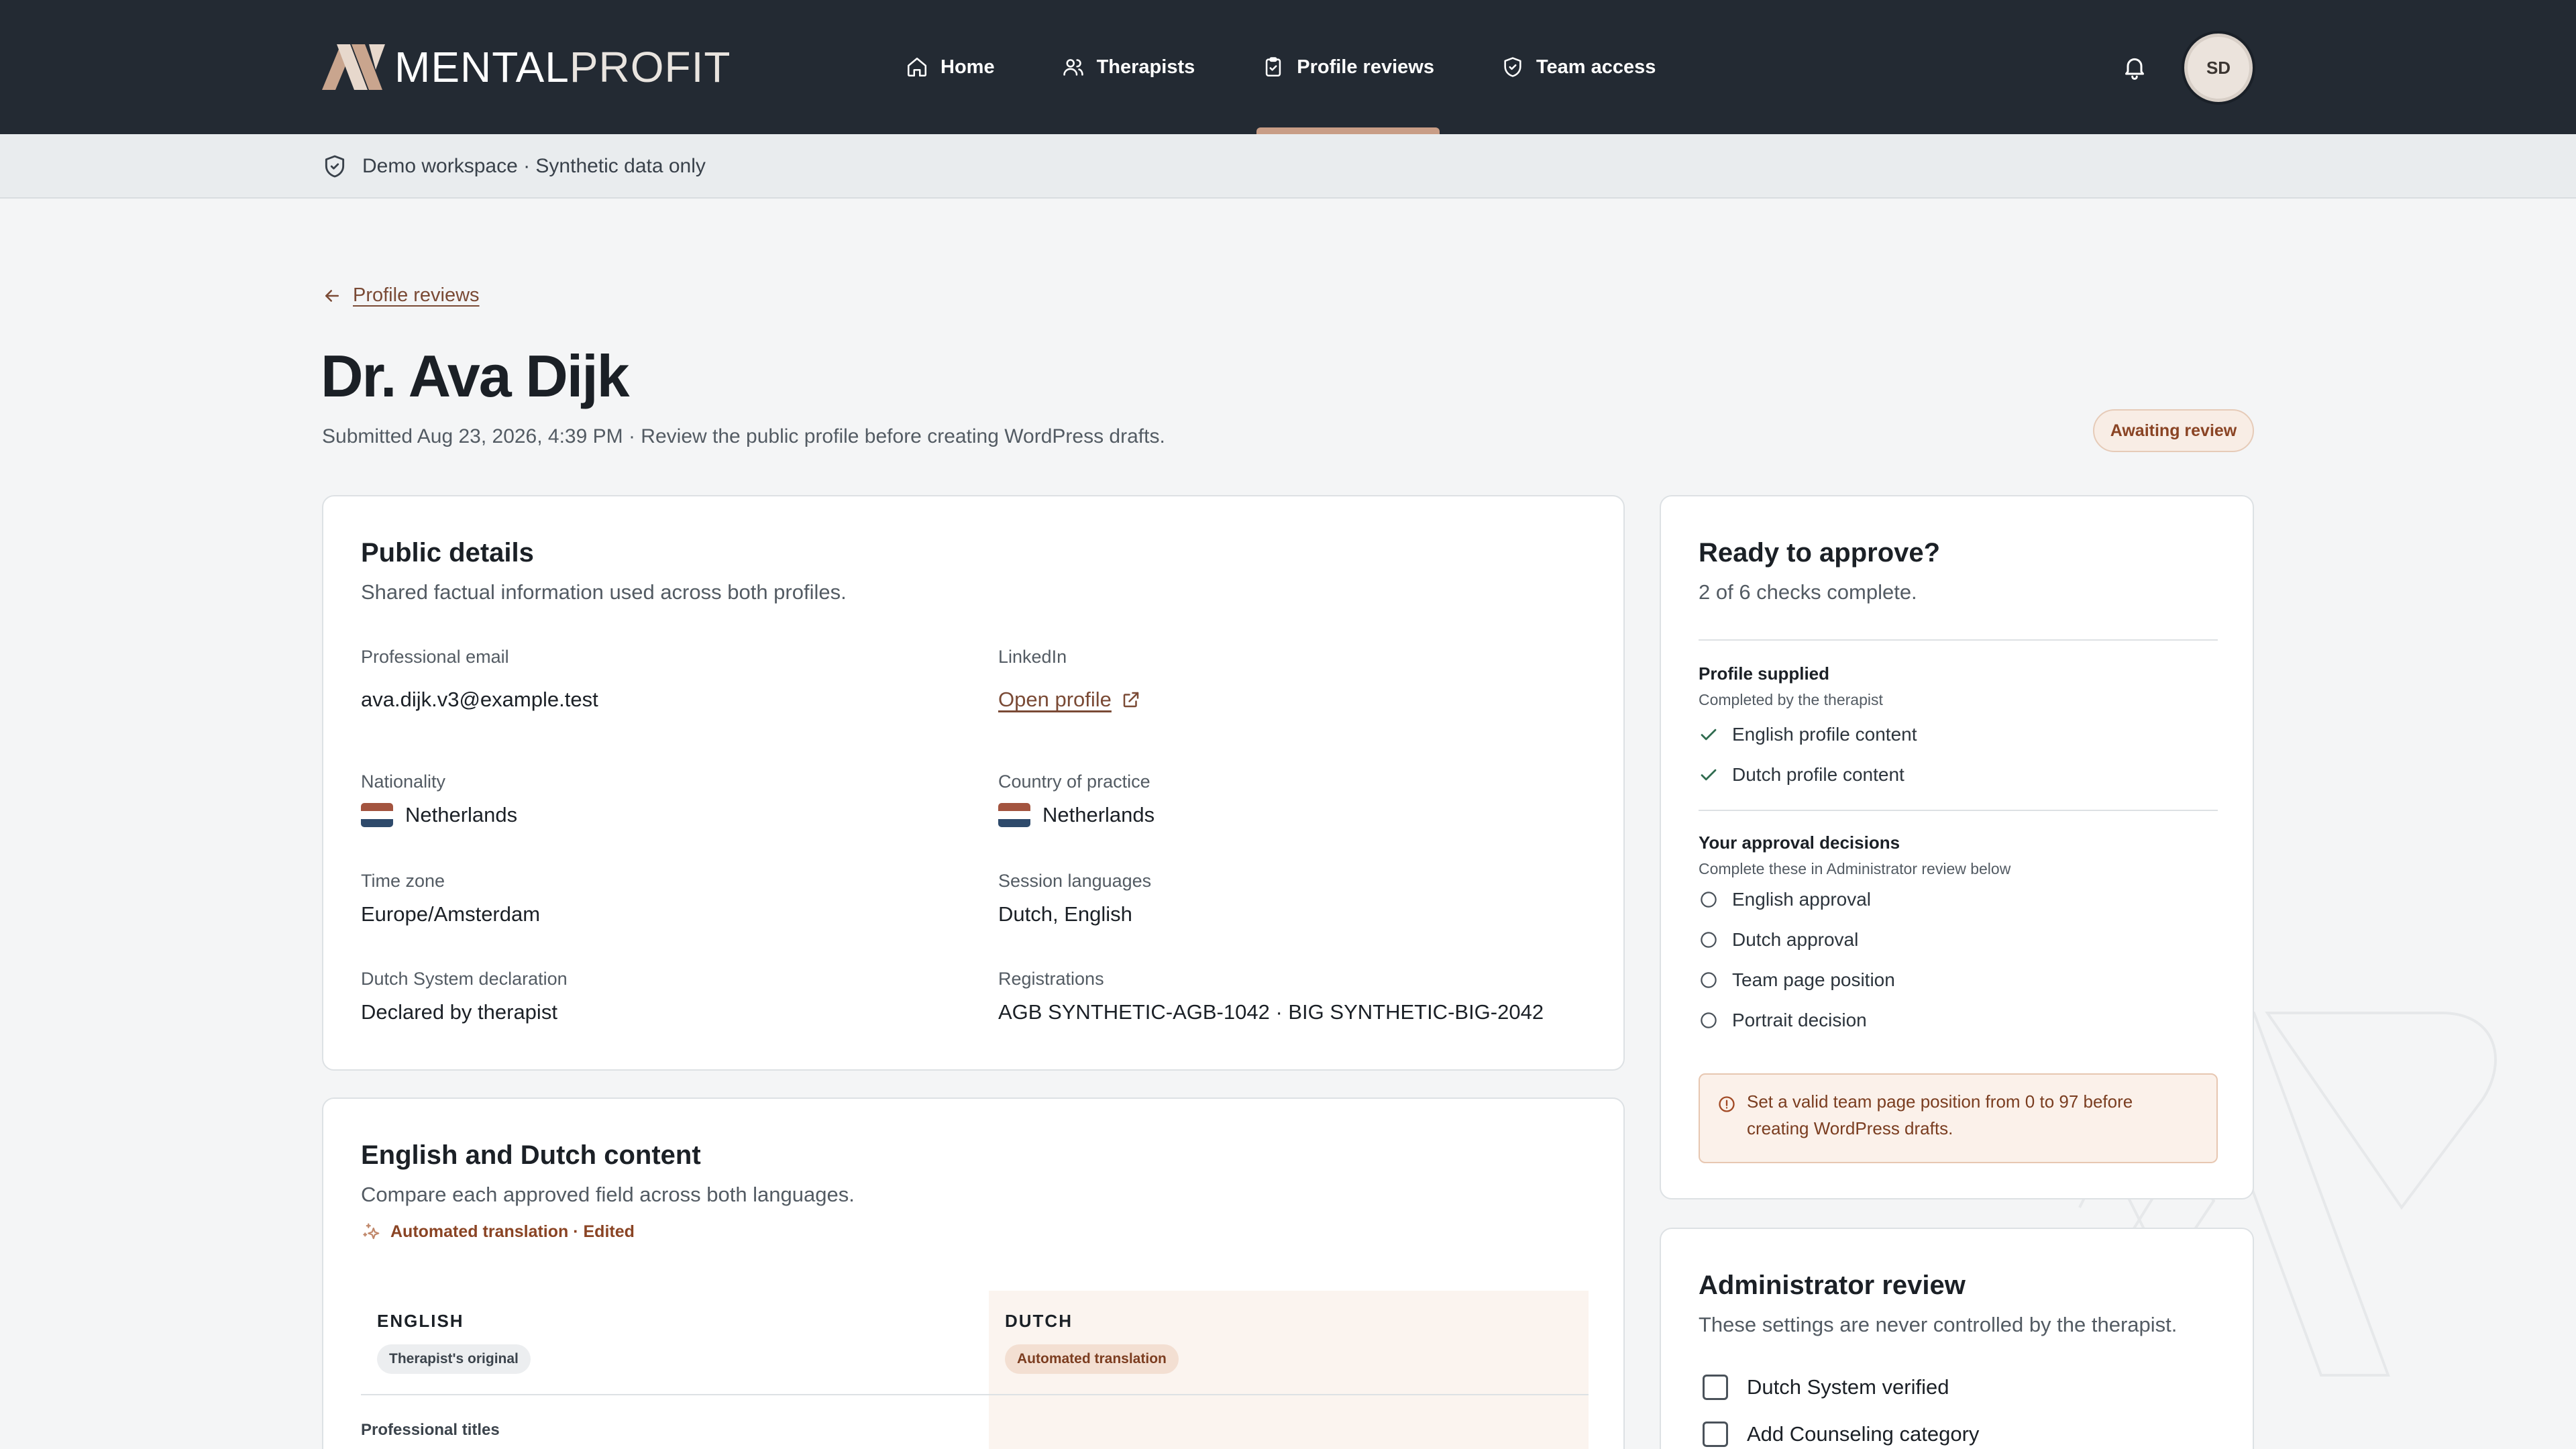 The width and height of the screenshot is (2576, 1449). Describe the element at coordinates (1820, 553) in the screenshot. I see `ready-title: Ready to approve?` at that location.